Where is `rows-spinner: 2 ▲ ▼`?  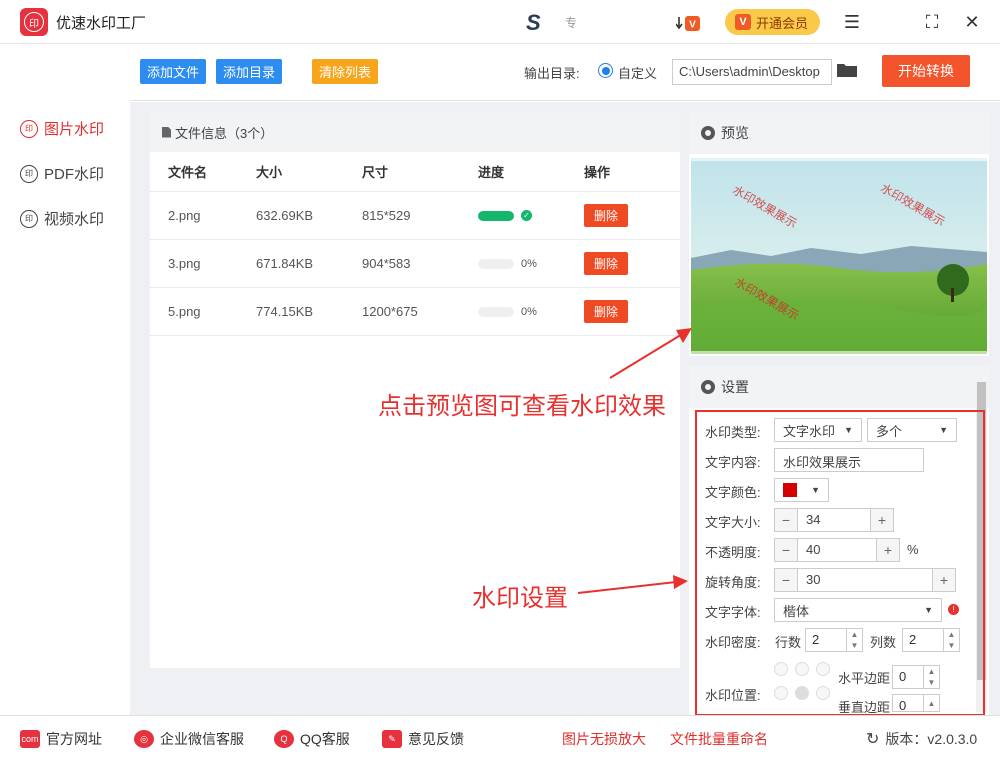
rows-spinner: 2 ▲ ▼ is located at coordinates (834, 640).